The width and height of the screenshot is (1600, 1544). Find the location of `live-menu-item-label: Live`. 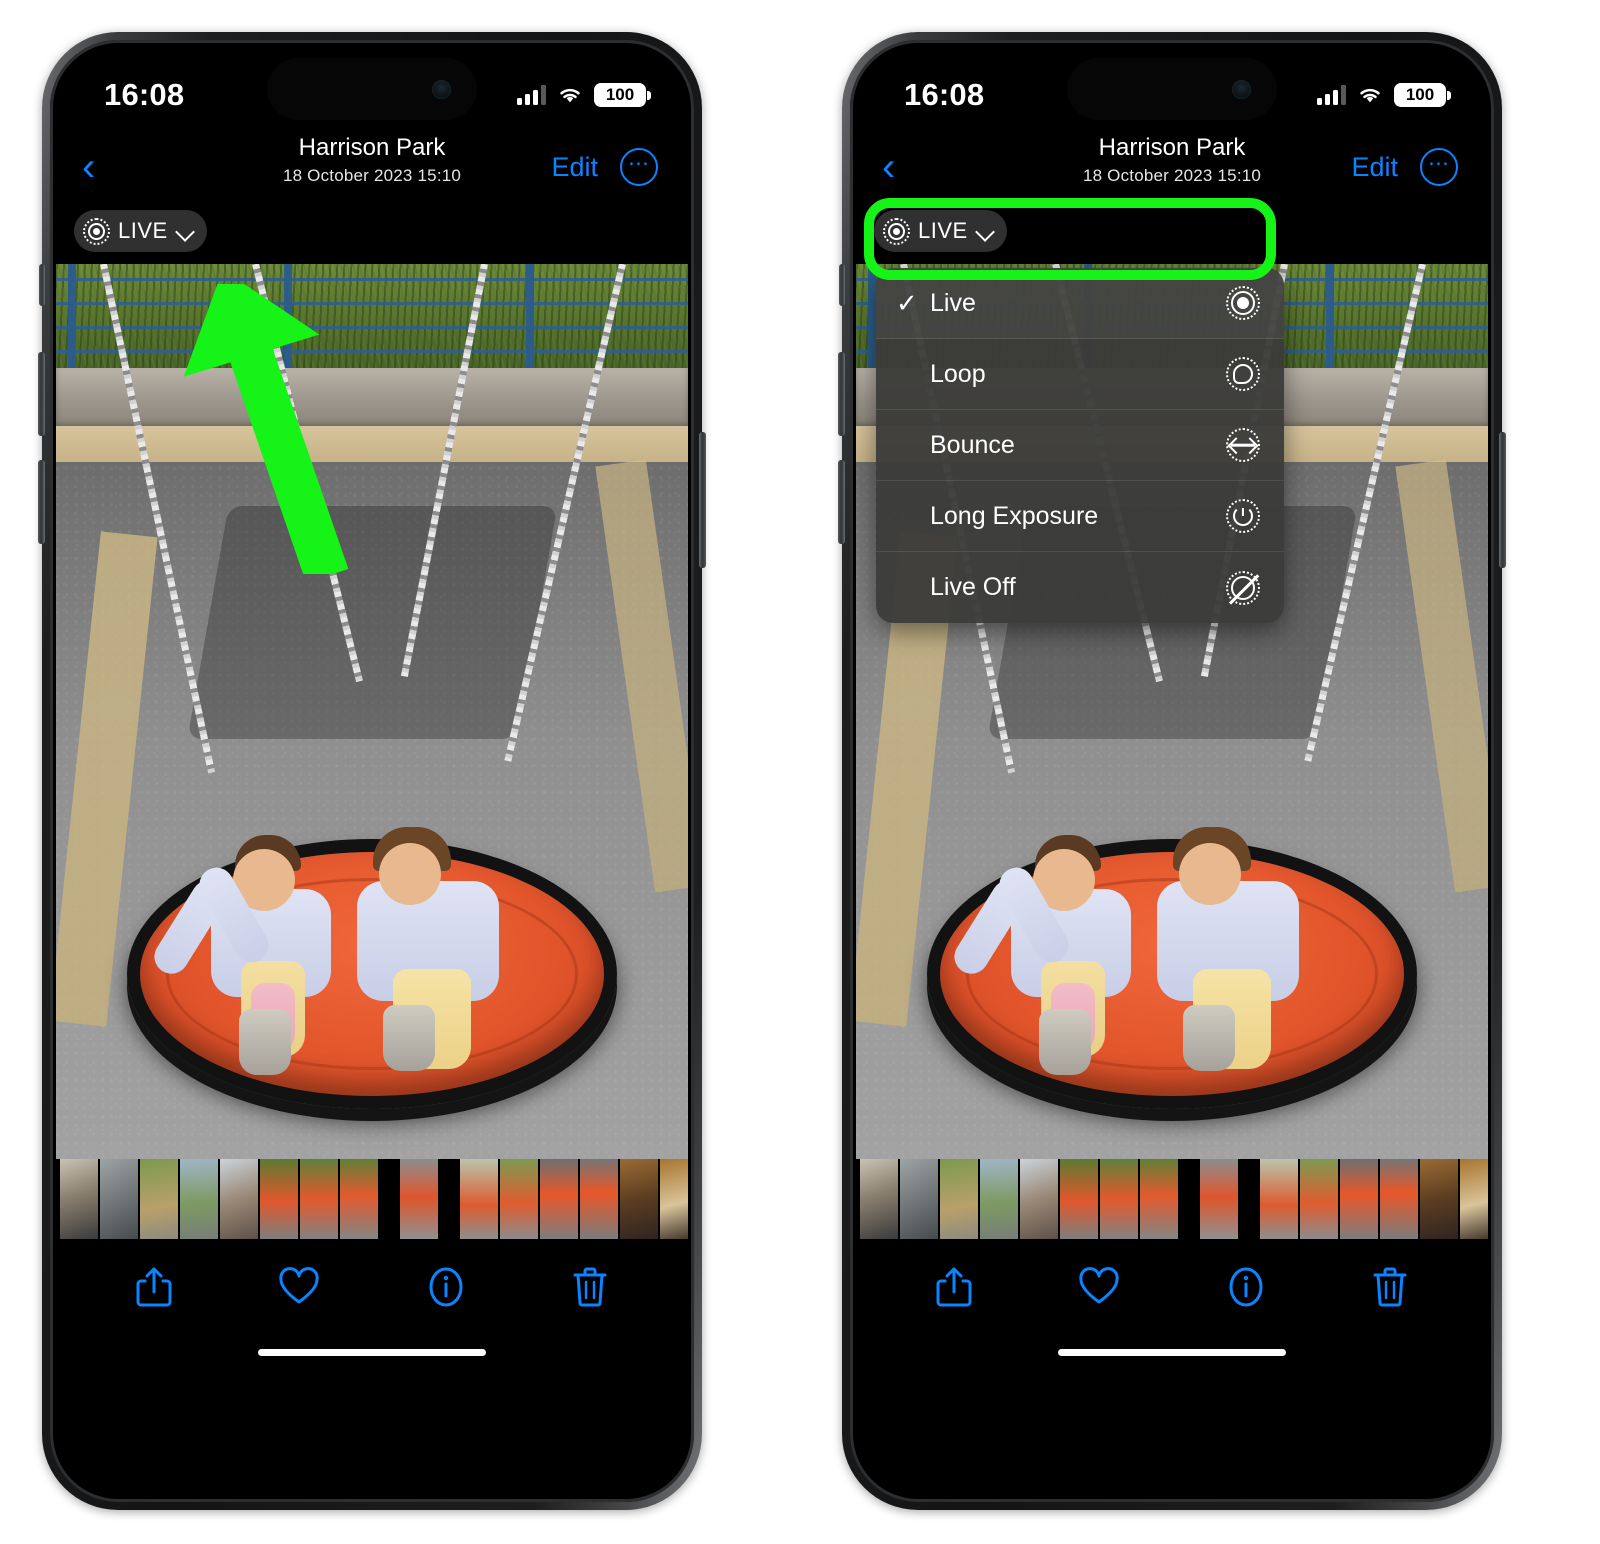

live-menu-item-label: Live is located at coordinates (953, 302).